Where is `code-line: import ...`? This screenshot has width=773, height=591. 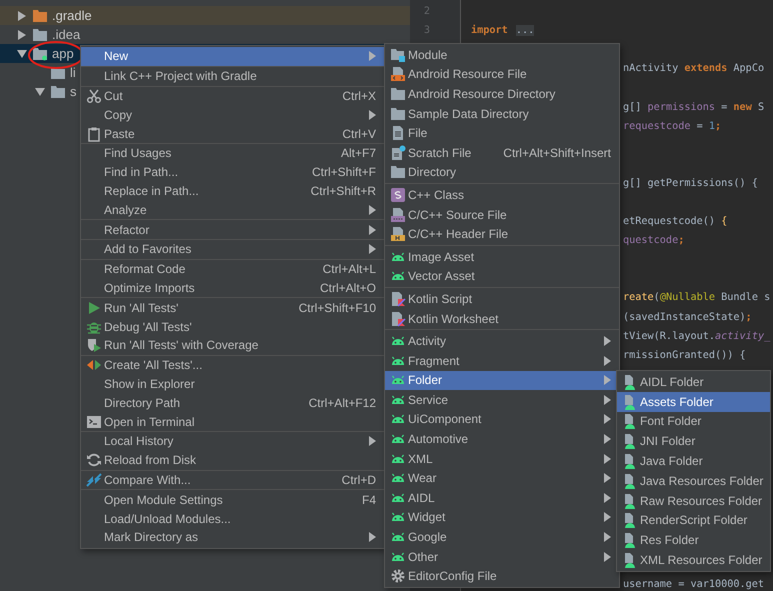 code-line: import ... is located at coordinates (502, 30).